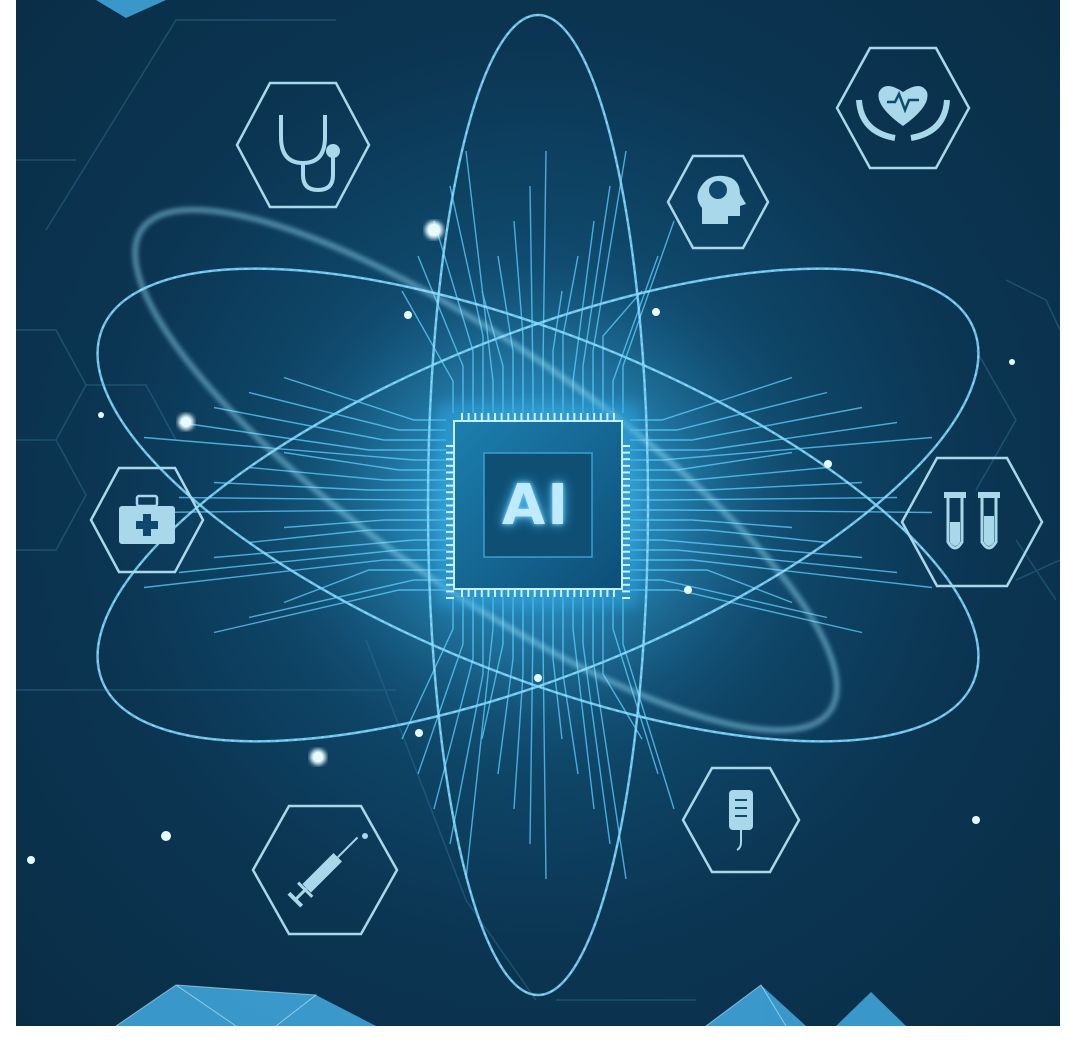 This screenshot has height=1052, width=1076. What do you see at coordinates (903, 108) in the screenshot?
I see `heart-hands-icon` at bounding box center [903, 108].